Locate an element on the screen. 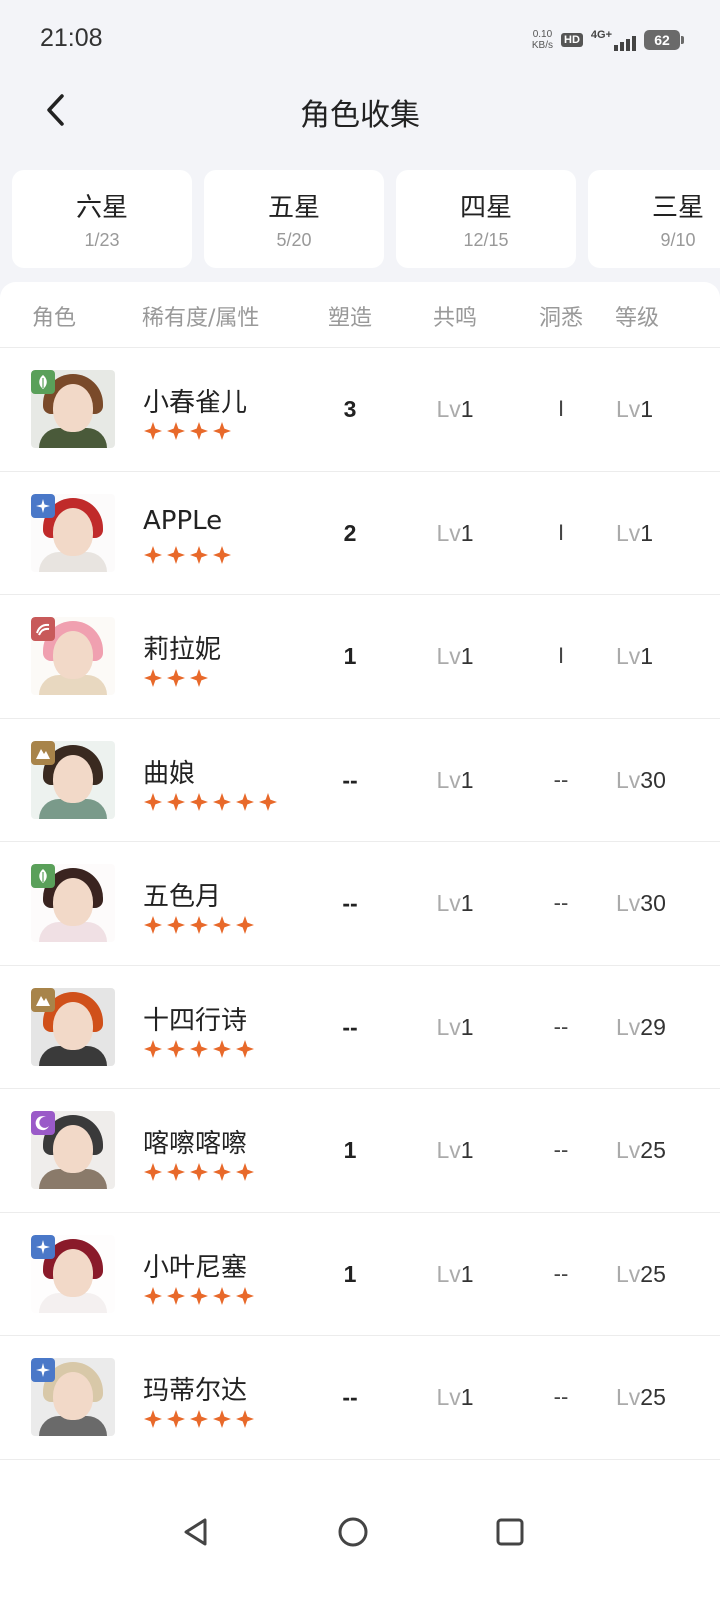 The width and height of the screenshot is (720, 1600). column-header-rarity: 稀有度/属性 is located at coordinates (201, 318).